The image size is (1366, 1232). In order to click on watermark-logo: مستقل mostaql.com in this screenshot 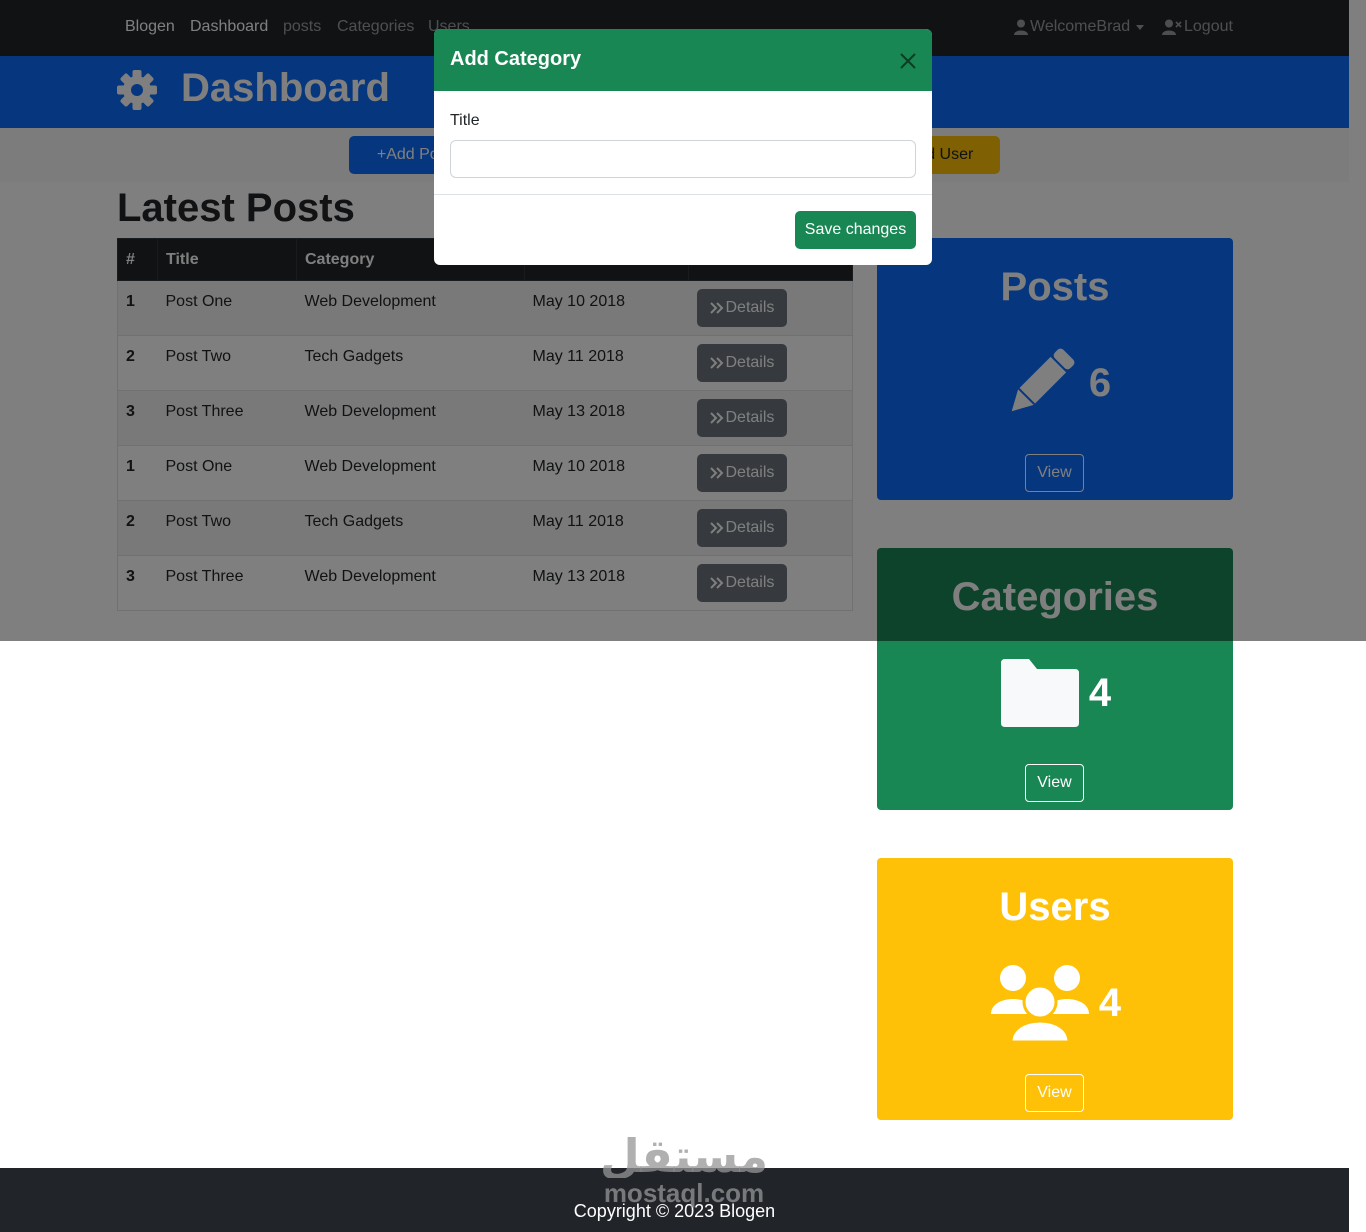, I will do `click(684, 1168)`.